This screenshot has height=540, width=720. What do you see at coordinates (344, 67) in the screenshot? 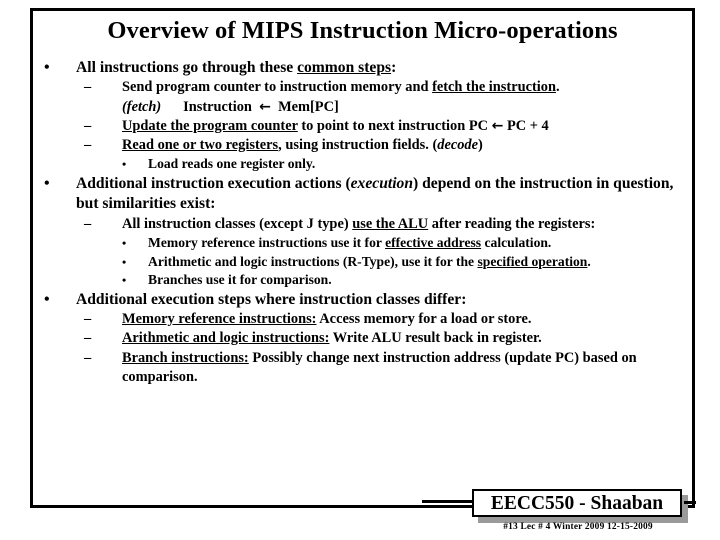
I see `text-underline-common-steps: common steps` at bounding box center [344, 67].